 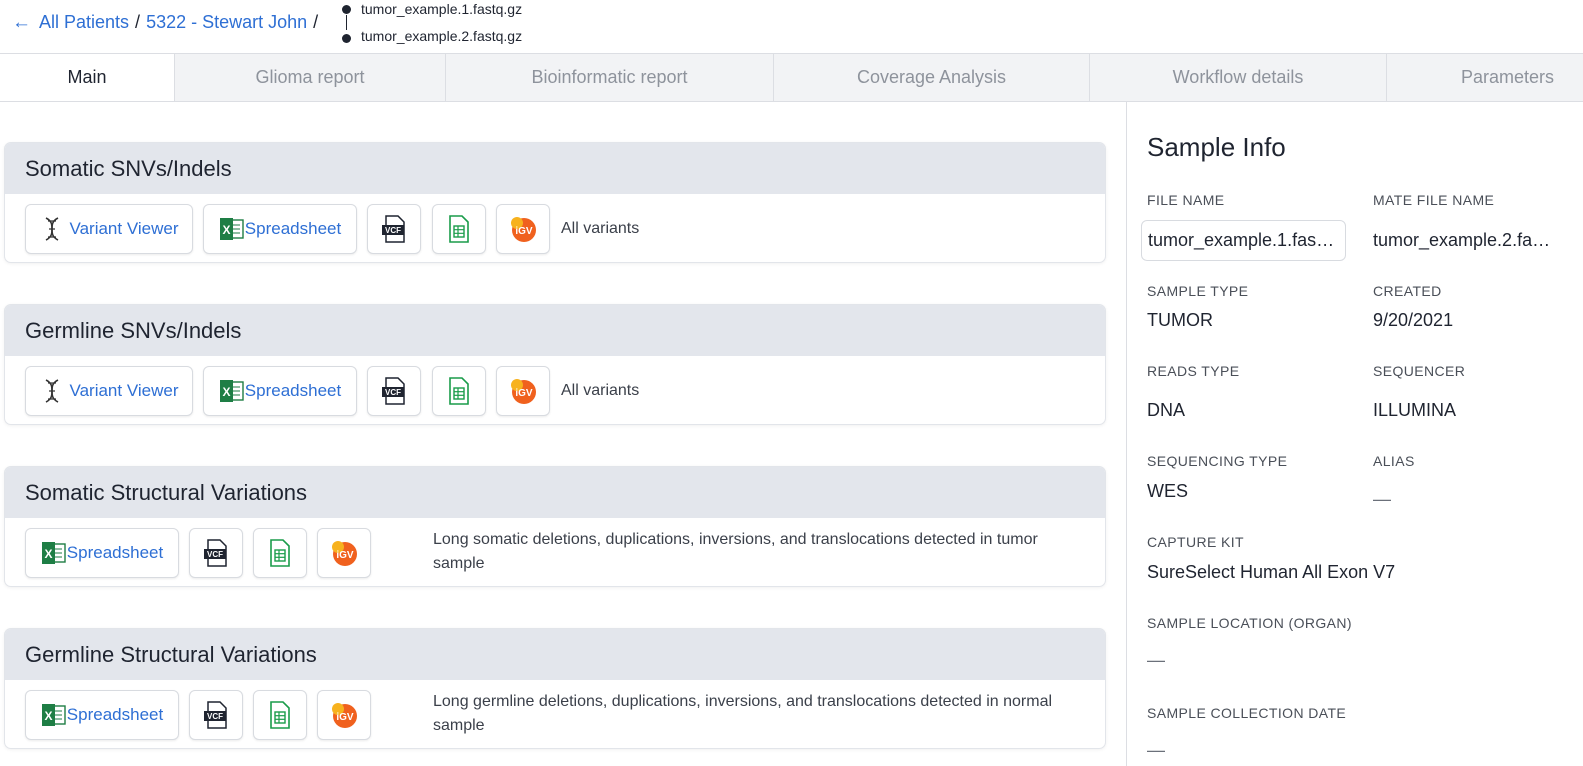 I want to click on created-label: CREATED, so click(x=1407, y=291).